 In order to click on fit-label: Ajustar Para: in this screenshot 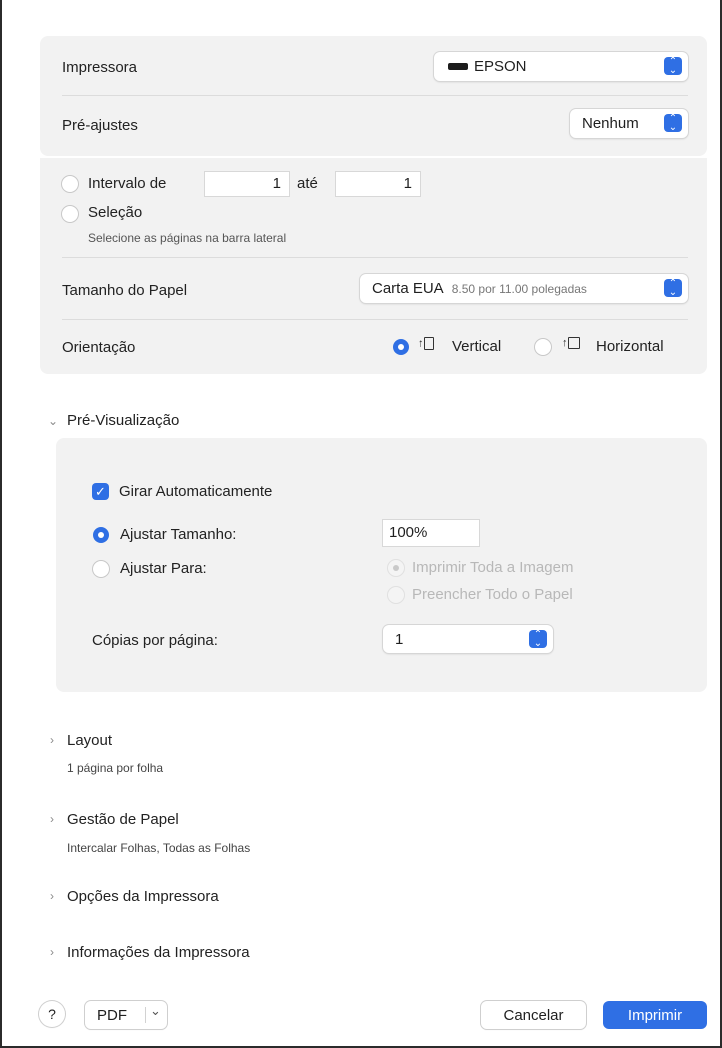, I will do `click(163, 568)`.